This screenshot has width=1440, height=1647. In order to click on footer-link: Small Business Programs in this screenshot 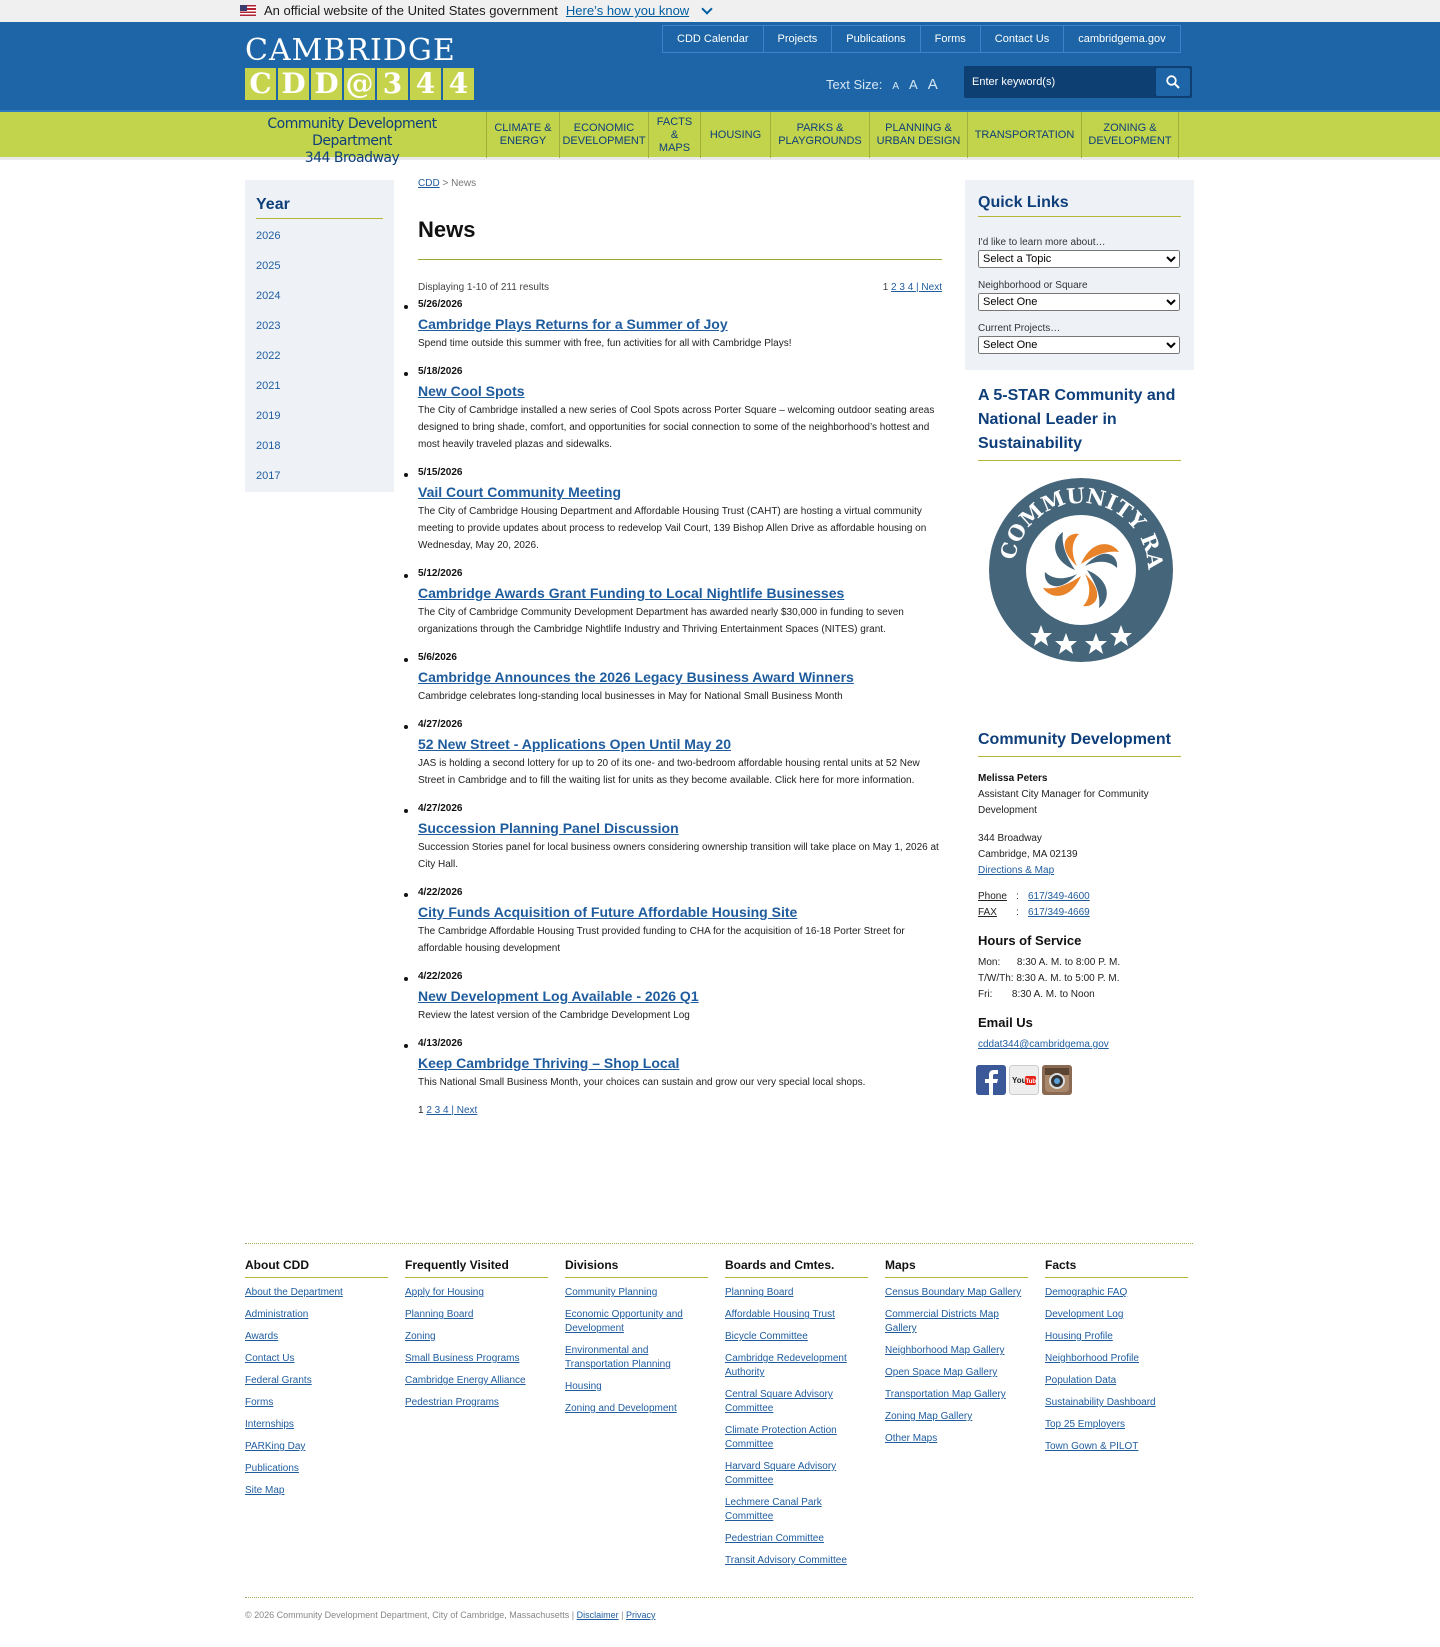, I will do `click(476, 1359)`.